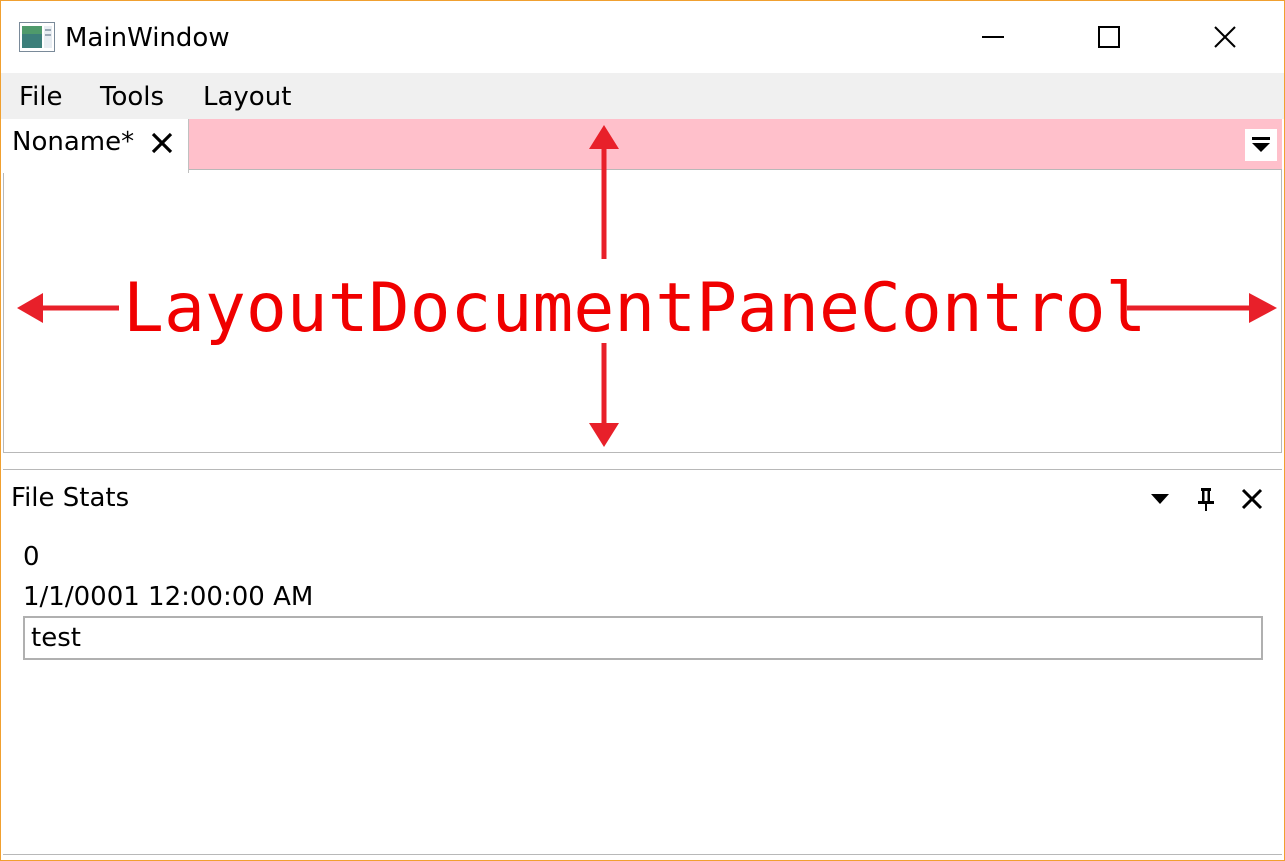 This screenshot has height=861, width=1285. Describe the element at coordinates (168, 597) in the screenshot. I see `stat-date: 1/1/0001 12:00:00 AM` at that location.